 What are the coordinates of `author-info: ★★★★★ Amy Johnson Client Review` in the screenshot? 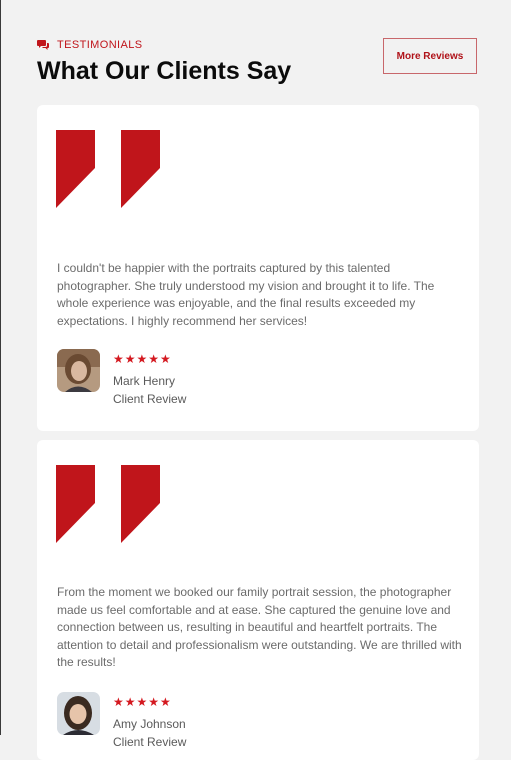 It's located at (149, 721).